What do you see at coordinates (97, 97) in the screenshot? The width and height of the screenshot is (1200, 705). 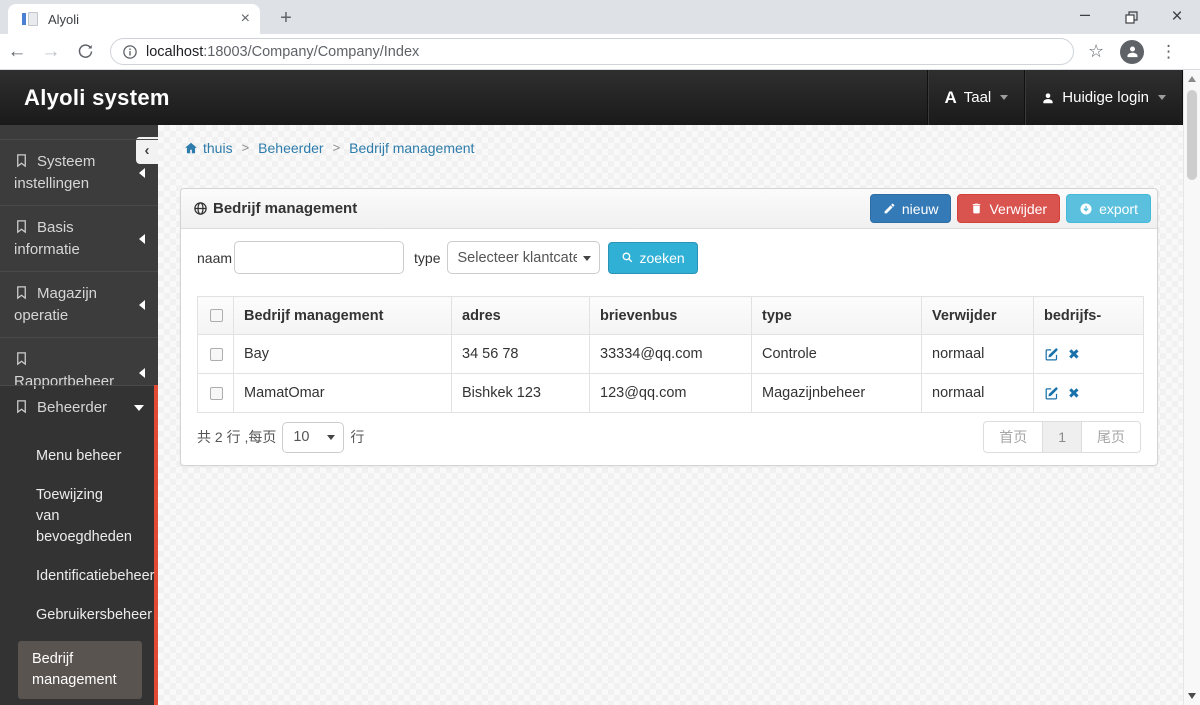 I see `app-title: Alyoli system` at bounding box center [97, 97].